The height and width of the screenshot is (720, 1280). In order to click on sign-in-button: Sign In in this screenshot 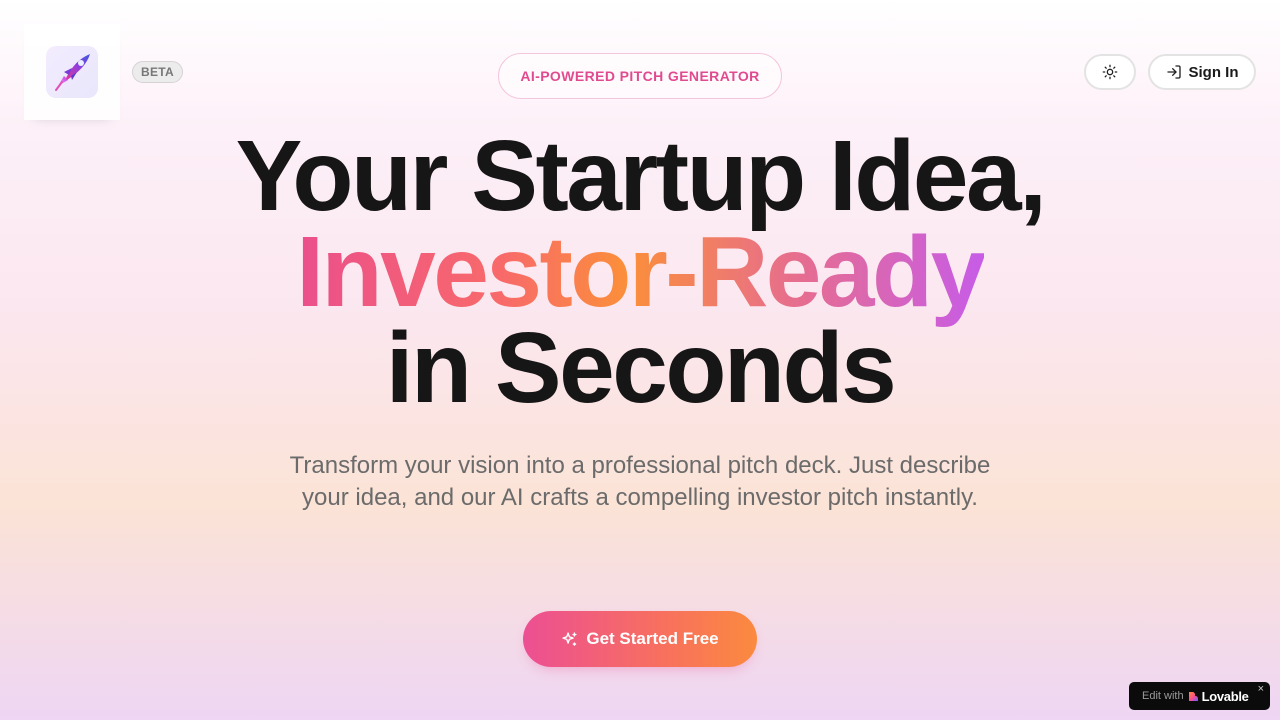, I will do `click(1202, 72)`.